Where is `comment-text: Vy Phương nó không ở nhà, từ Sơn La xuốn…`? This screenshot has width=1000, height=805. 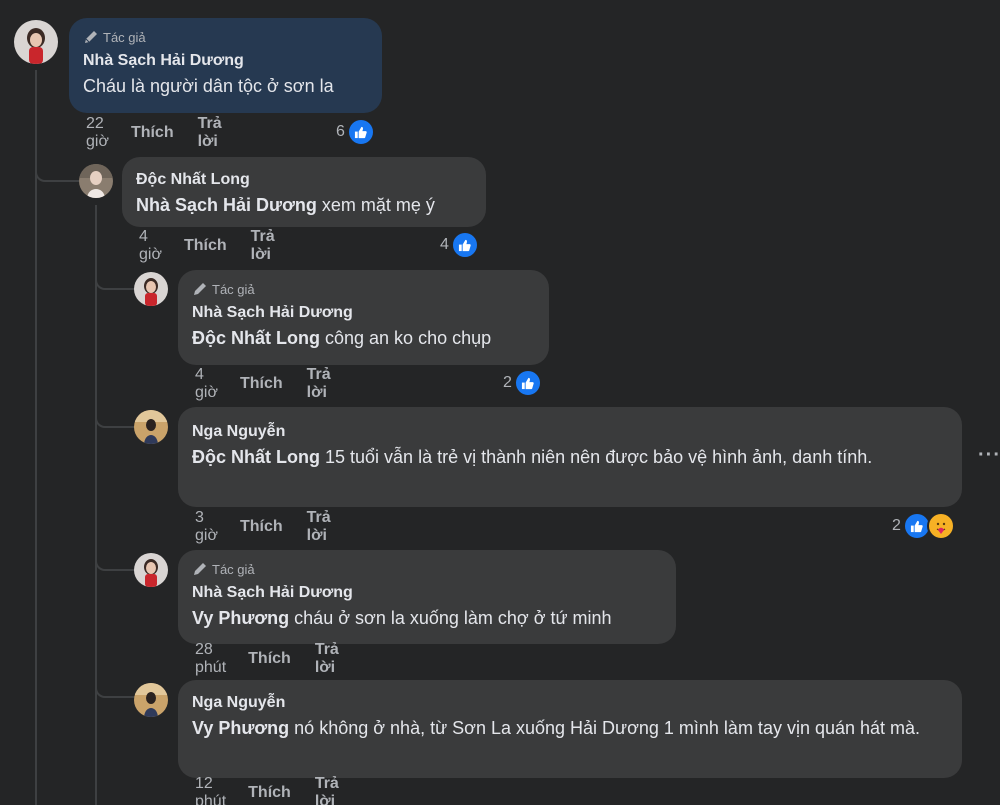
comment-text: Vy Phương nó không ở nhà, từ Sơn La xuốn… is located at coordinates (556, 728).